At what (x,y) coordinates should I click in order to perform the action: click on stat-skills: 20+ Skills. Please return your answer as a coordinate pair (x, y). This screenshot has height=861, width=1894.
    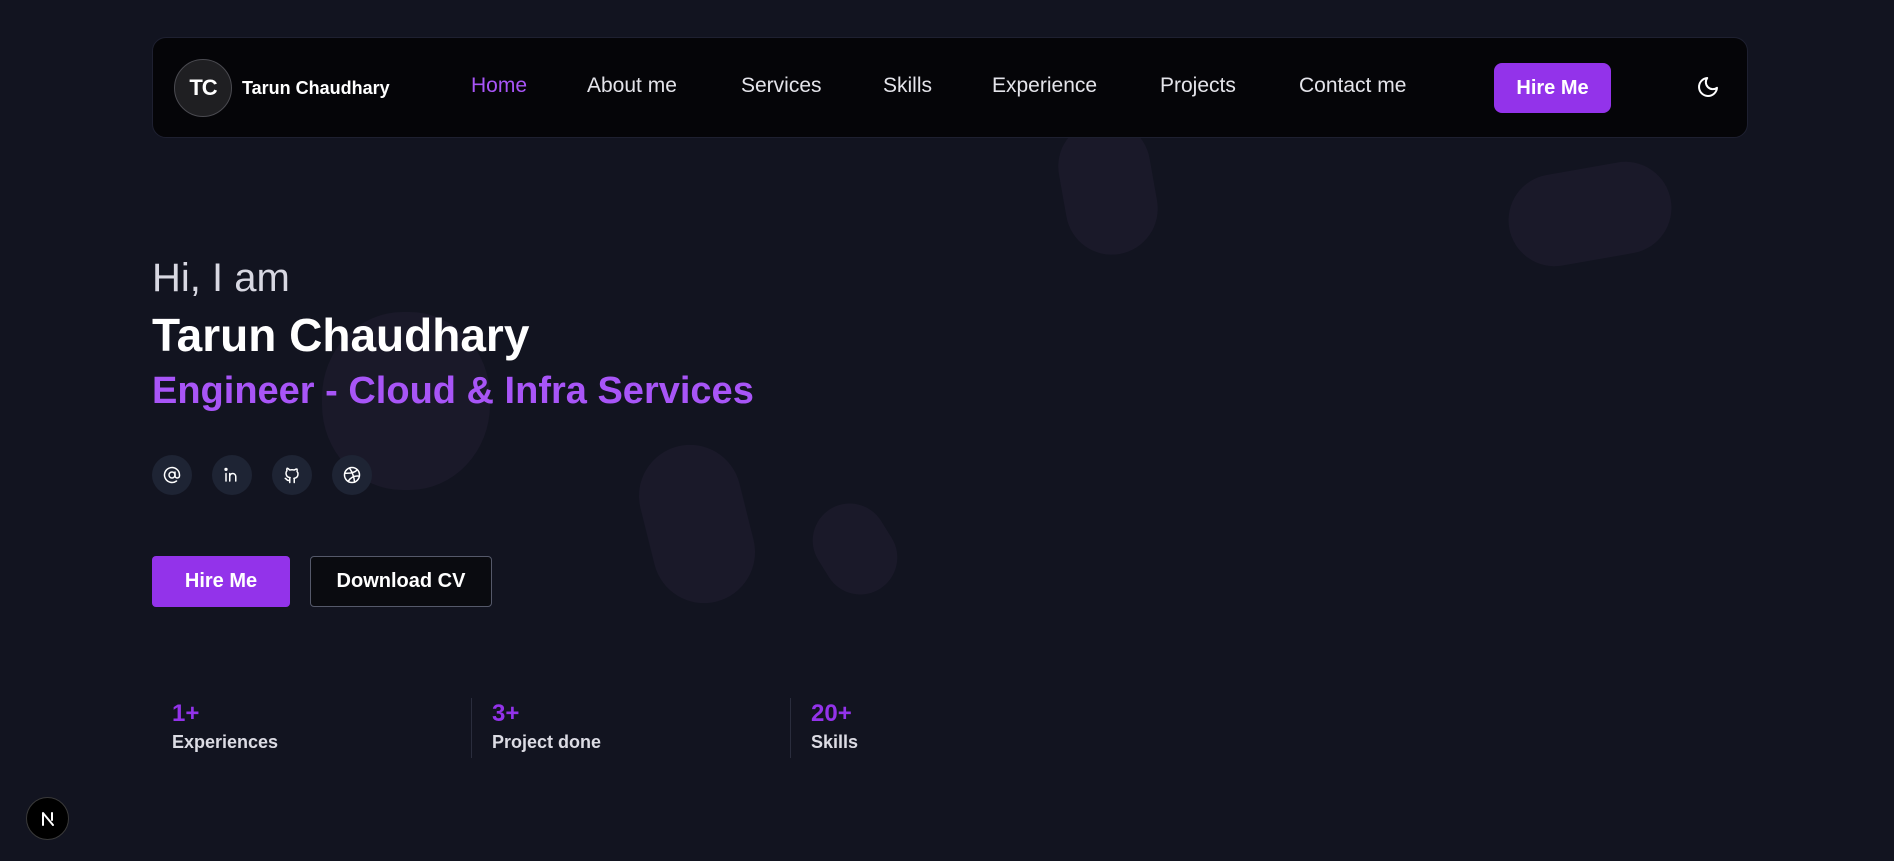
    Looking at the image, I should click on (834, 726).